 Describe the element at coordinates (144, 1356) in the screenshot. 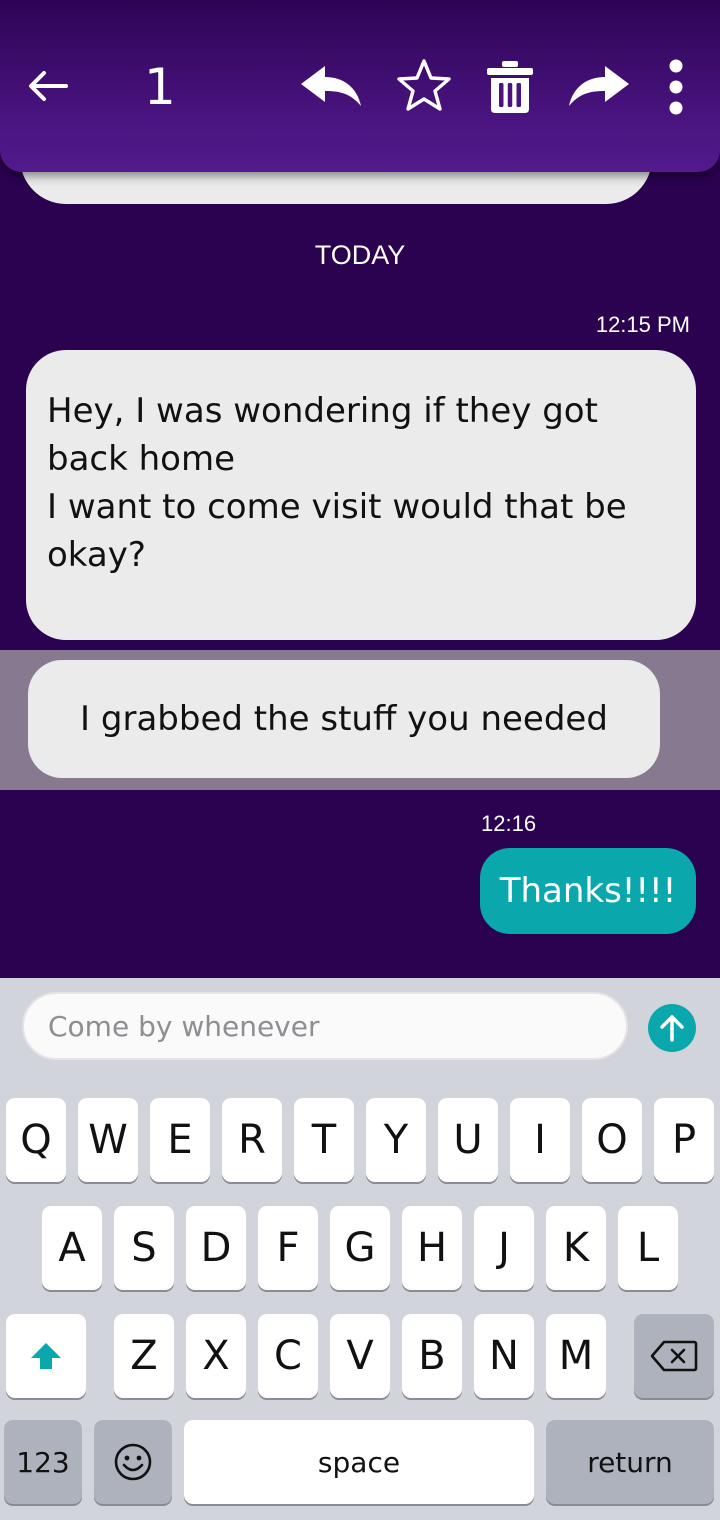

I see `key-z: Z` at that location.